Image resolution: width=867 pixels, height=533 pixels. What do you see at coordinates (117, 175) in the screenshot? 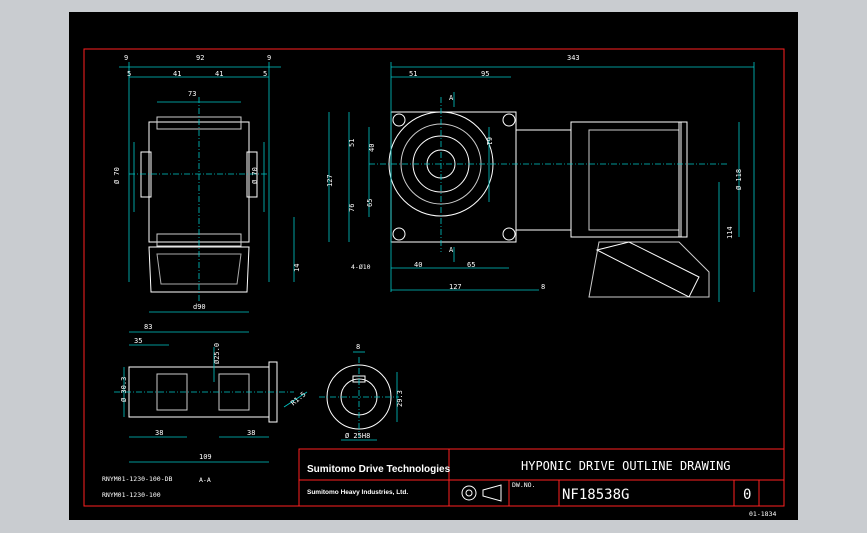
I see `dim-phi70a: Ø 70` at bounding box center [117, 175].